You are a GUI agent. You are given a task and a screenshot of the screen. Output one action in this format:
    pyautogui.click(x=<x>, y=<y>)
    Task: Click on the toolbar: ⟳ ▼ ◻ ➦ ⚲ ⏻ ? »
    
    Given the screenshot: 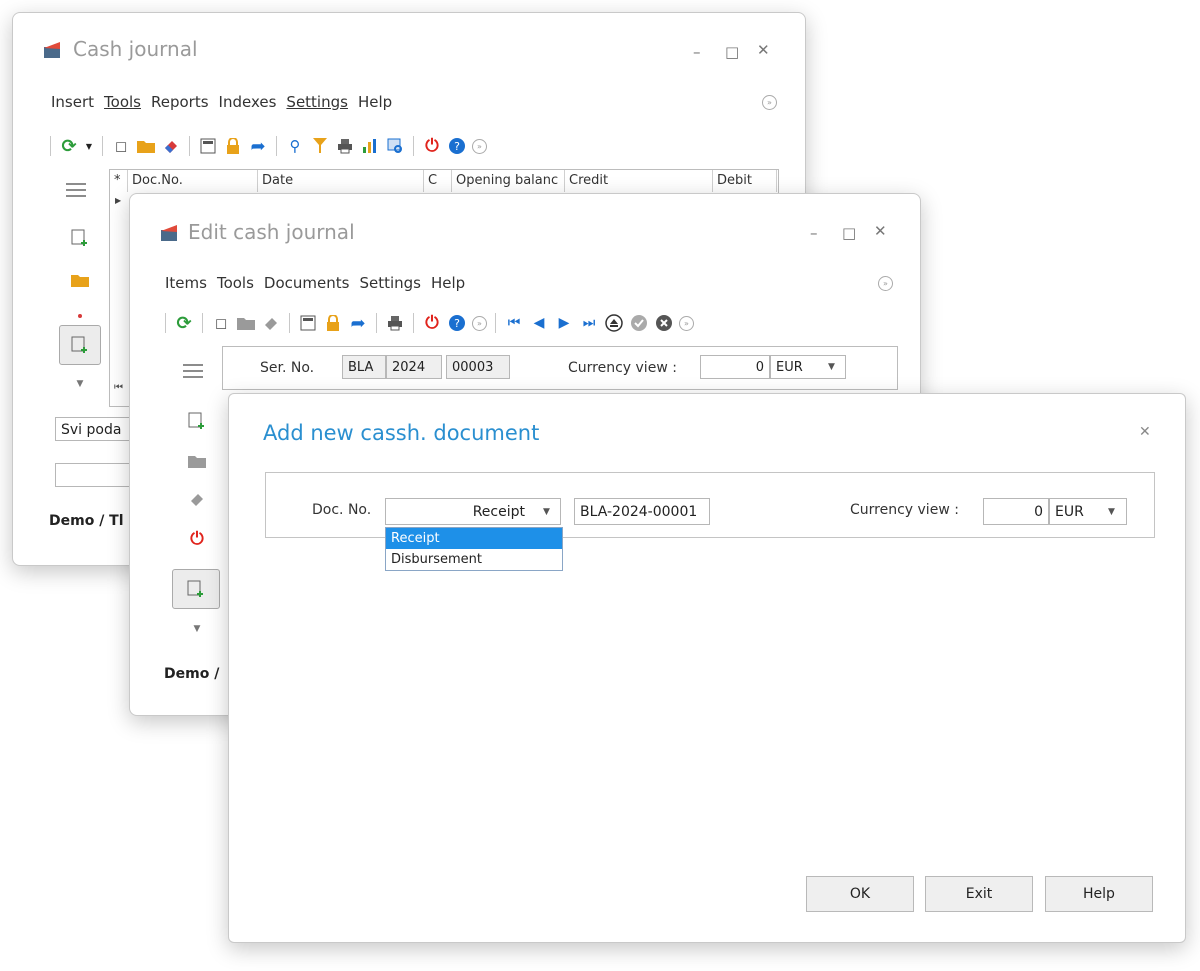 What is the action you would take?
    pyautogui.click(x=267, y=146)
    